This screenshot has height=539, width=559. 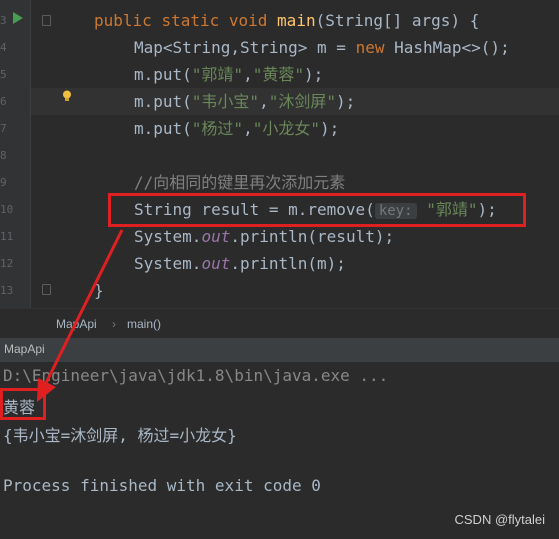 I want to click on code-comment: //向相同的键里再次添加元素, so click(x=240, y=182).